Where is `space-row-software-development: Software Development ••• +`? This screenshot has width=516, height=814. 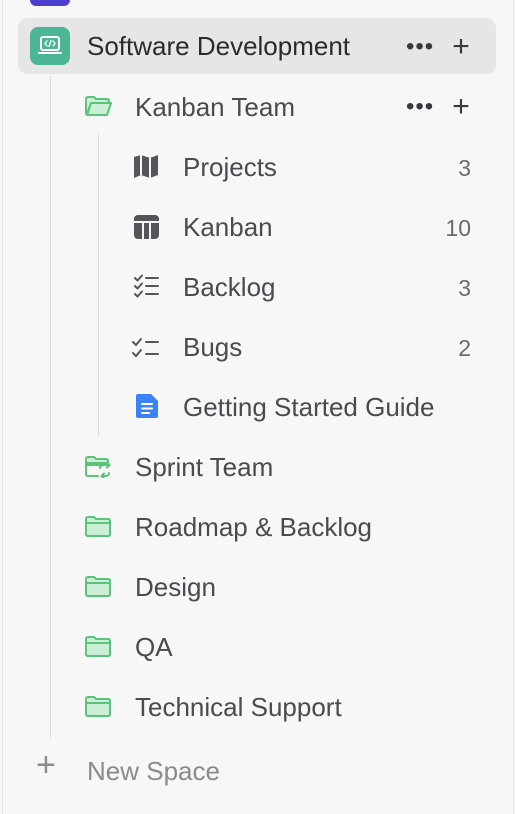 space-row-software-development: Software Development ••• + is located at coordinates (257, 46).